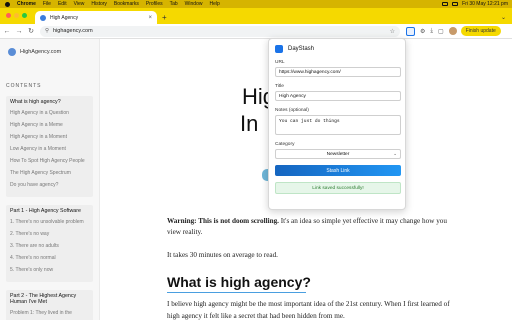 This screenshot has width=512, height=320. Describe the element at coordinates (49, 137) in the screenshot. I see `toc-link: High Agency in a Moment` at that location.